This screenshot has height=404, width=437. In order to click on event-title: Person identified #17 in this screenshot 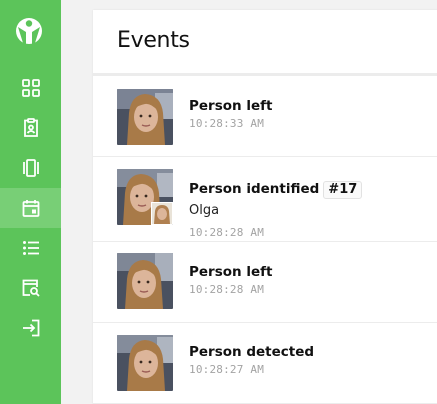, I will do `click(276, 190)`.